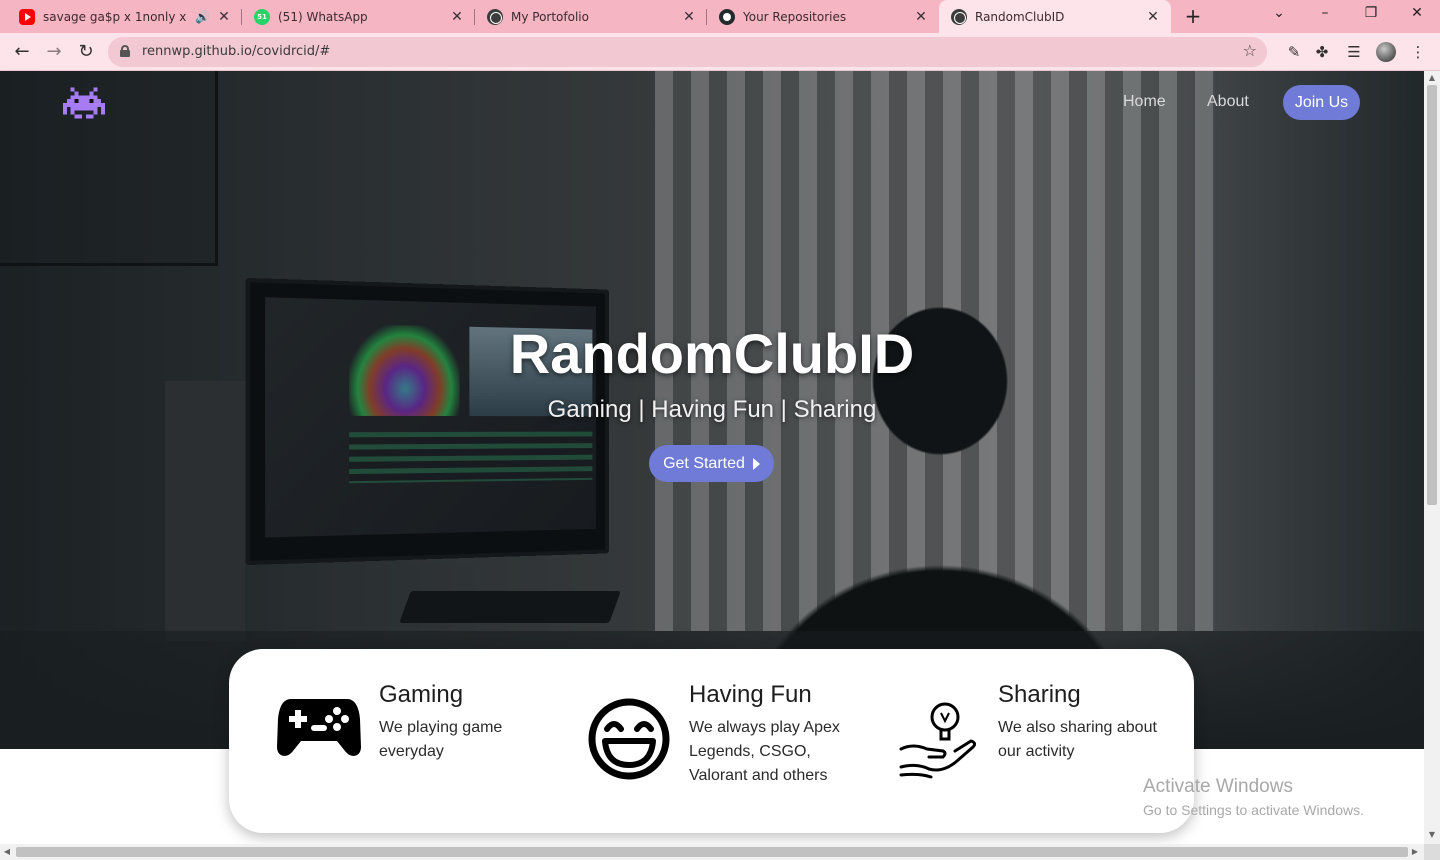 This screenshot has height=860, width=1440. I want to click on feature-text: We also sharing about our activity, so click(1077, 739).